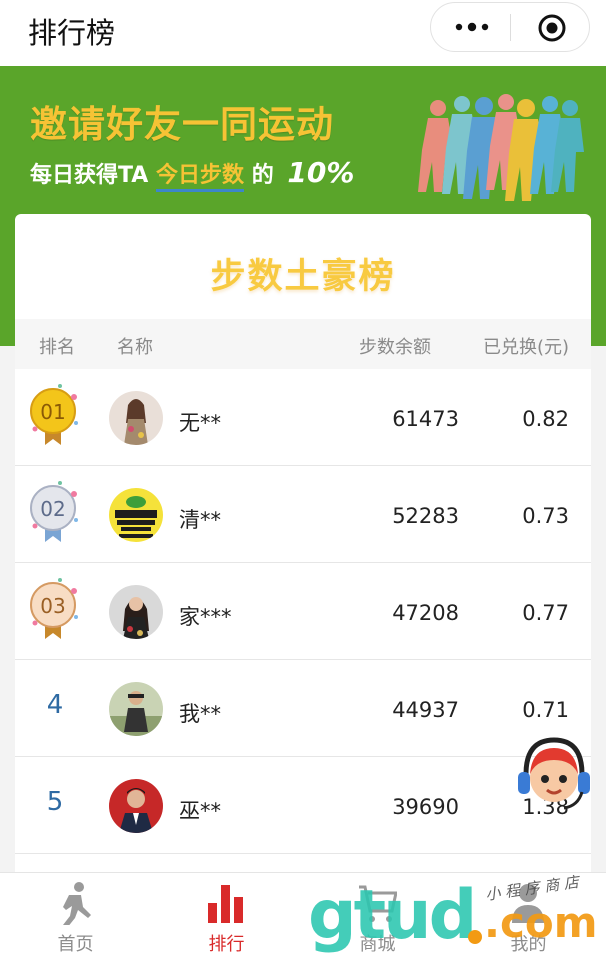 This screenshot has height=960, width=606. What do you see at coordinates (200, 811) in the screenshot?
I see `user-name: 巫**` at bounding box center [200, 811].